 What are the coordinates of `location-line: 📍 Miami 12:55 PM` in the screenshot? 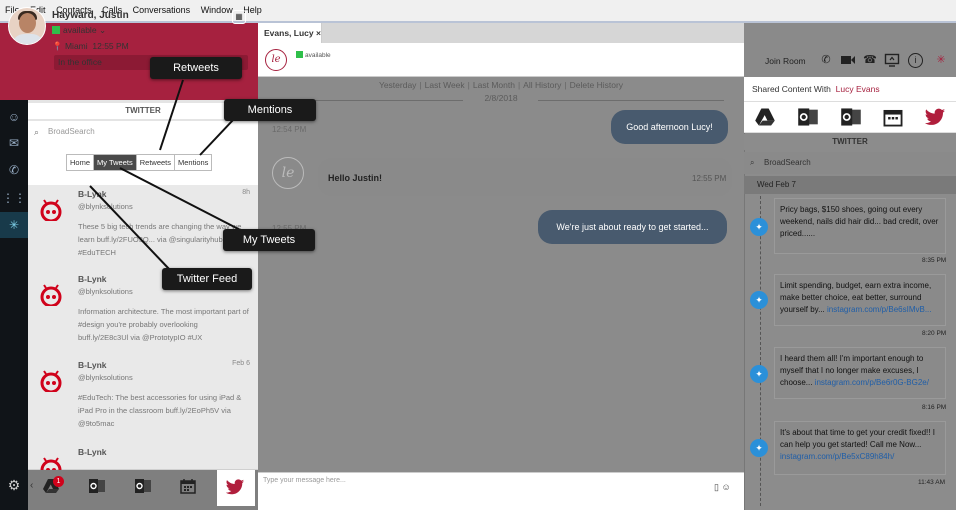 It's located at (90, 46).